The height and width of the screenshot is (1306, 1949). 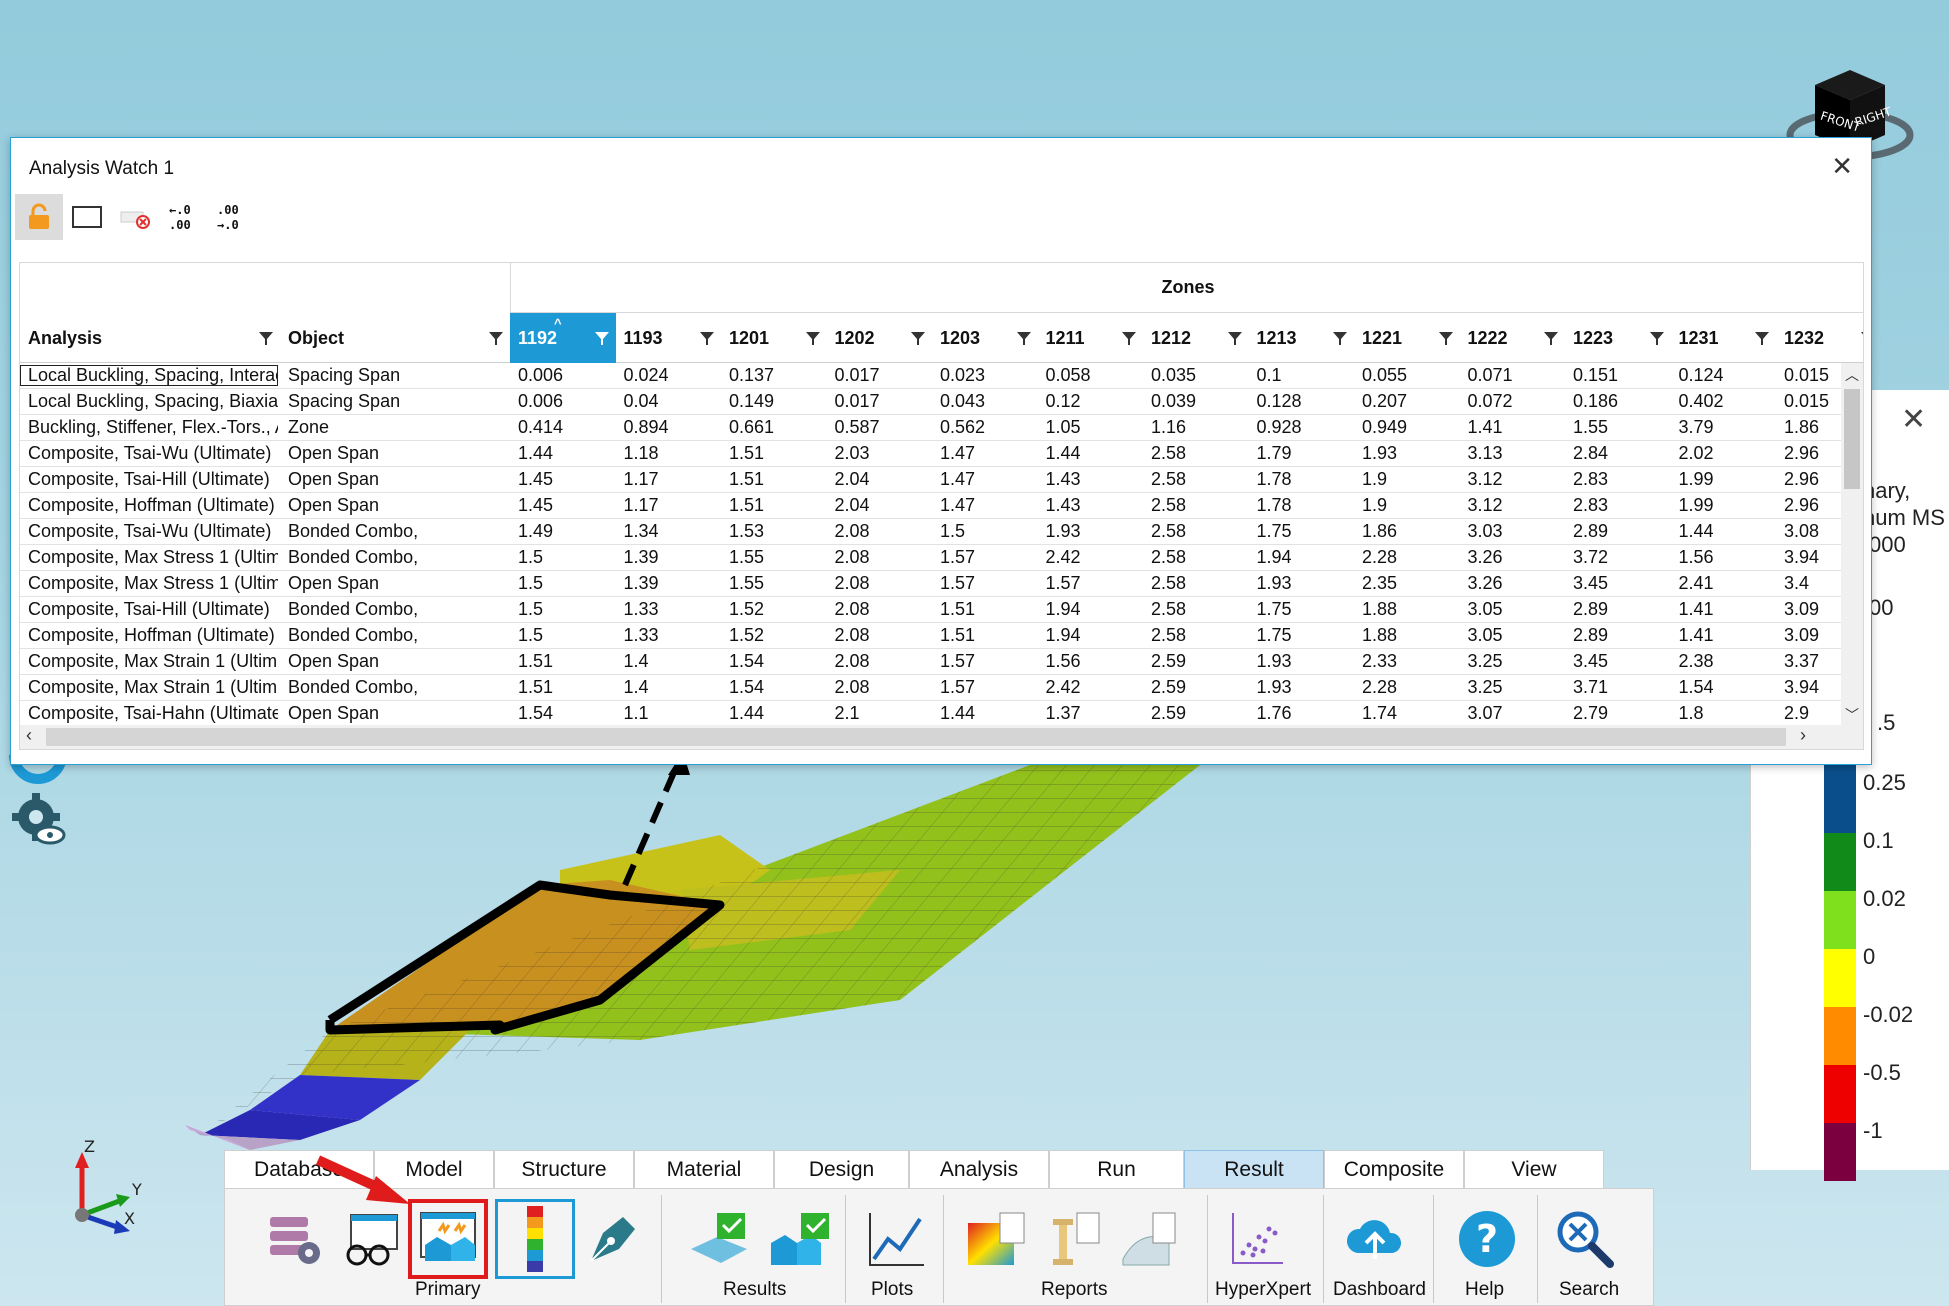 What do you see at coordinates (774, 635) in the screenshot?
I see `cell-zone-value: 1.52` at bounding box center [774, 635].